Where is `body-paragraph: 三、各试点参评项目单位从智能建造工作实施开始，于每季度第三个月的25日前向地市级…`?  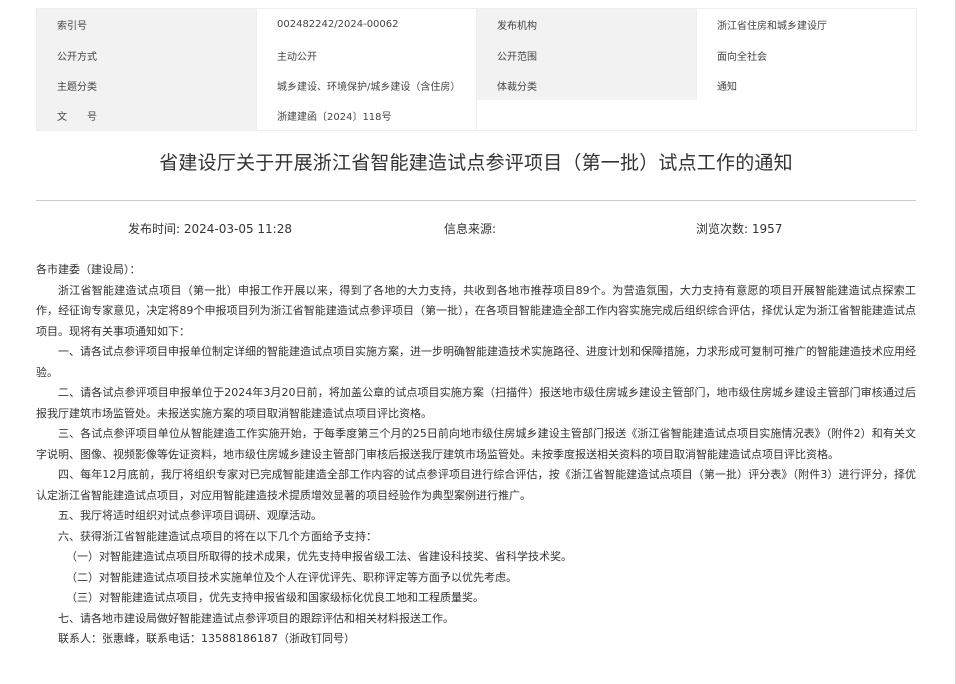 body-paragraph: 三、各试点参评项目单位从智能建造工作实施开始，于每季度第三个月的25日前向地市级… is located at coordinates (476, 444).